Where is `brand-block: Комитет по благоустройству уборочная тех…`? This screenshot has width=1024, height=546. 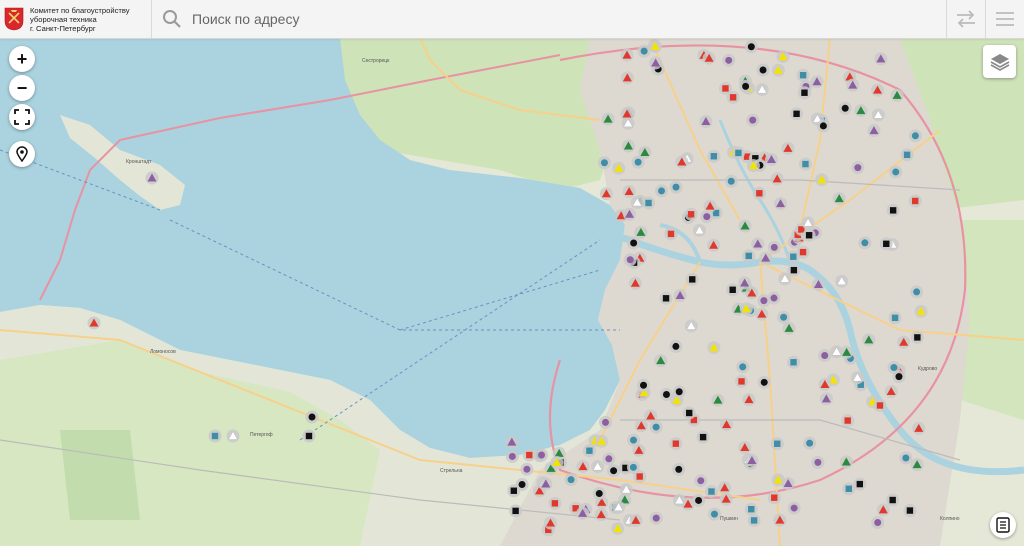 brand-block: Комитет по благоустройству уборочная тех… is located at coordinates (76, 19).